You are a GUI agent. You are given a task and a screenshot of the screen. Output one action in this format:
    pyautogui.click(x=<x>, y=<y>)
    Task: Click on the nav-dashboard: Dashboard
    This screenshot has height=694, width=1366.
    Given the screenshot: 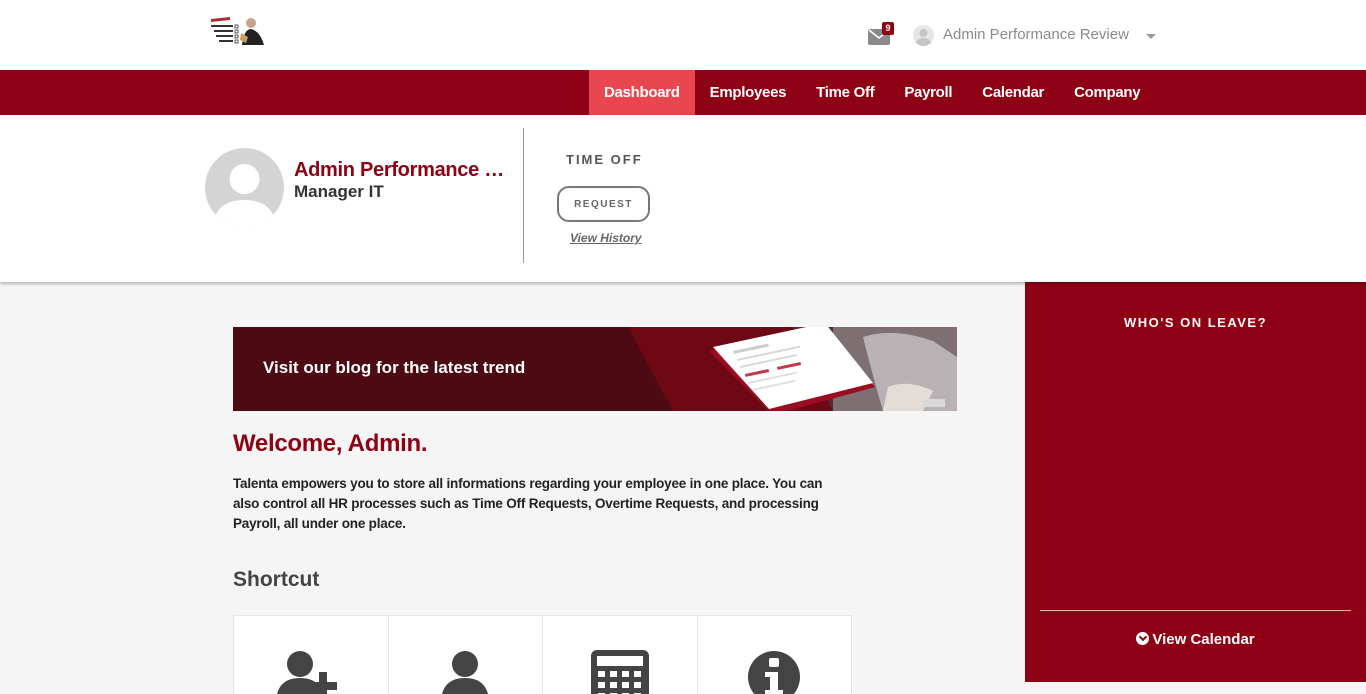 What is the action you would take?
    pyautogui.click(x=642, y=92)
    